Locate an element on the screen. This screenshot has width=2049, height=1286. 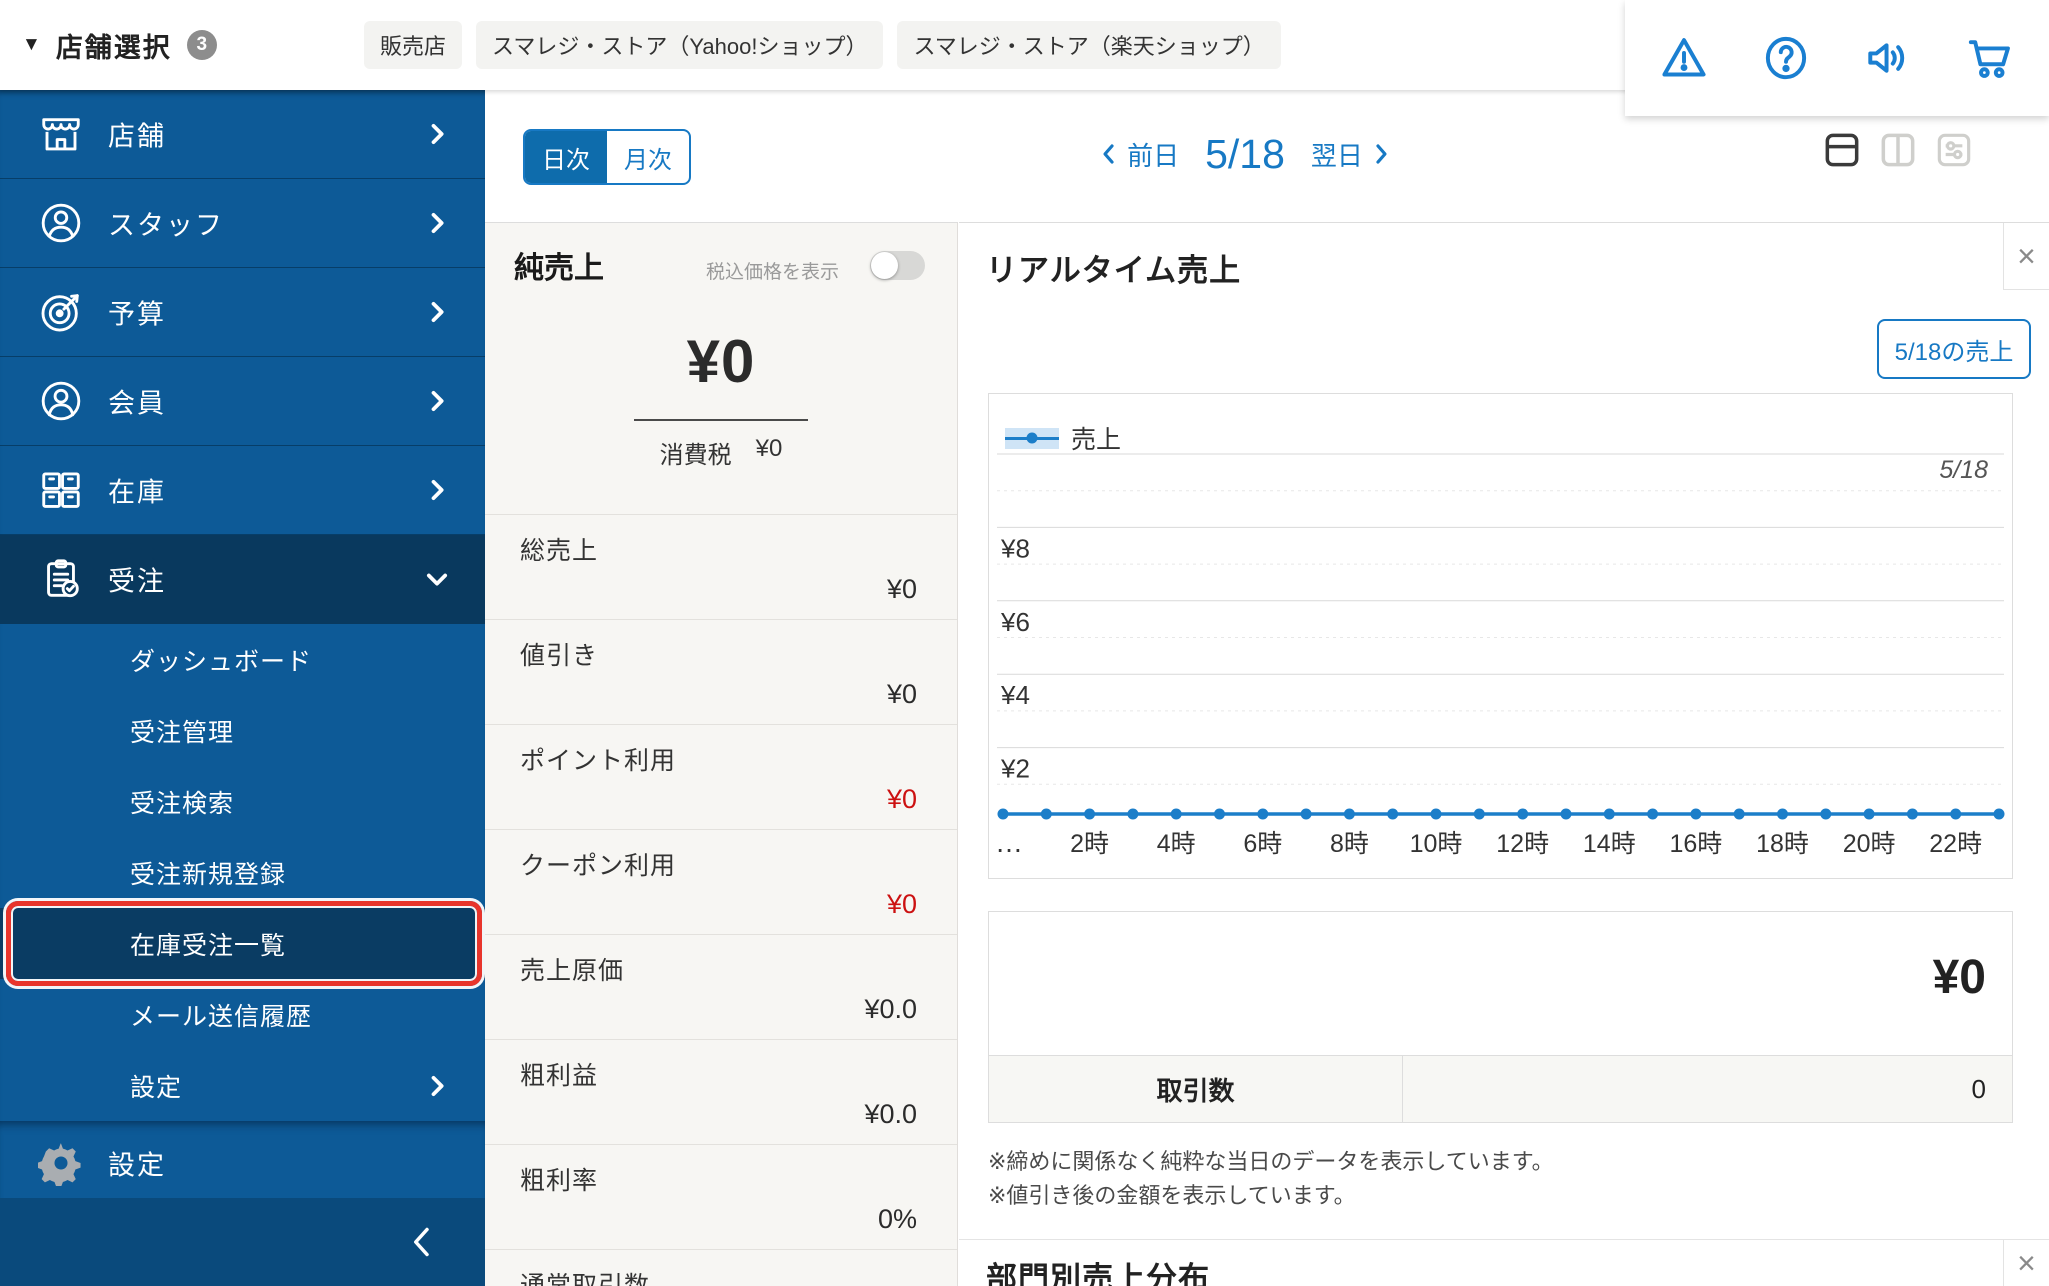
stat-label: 粗利益 is located at coordinates (559, 1076).